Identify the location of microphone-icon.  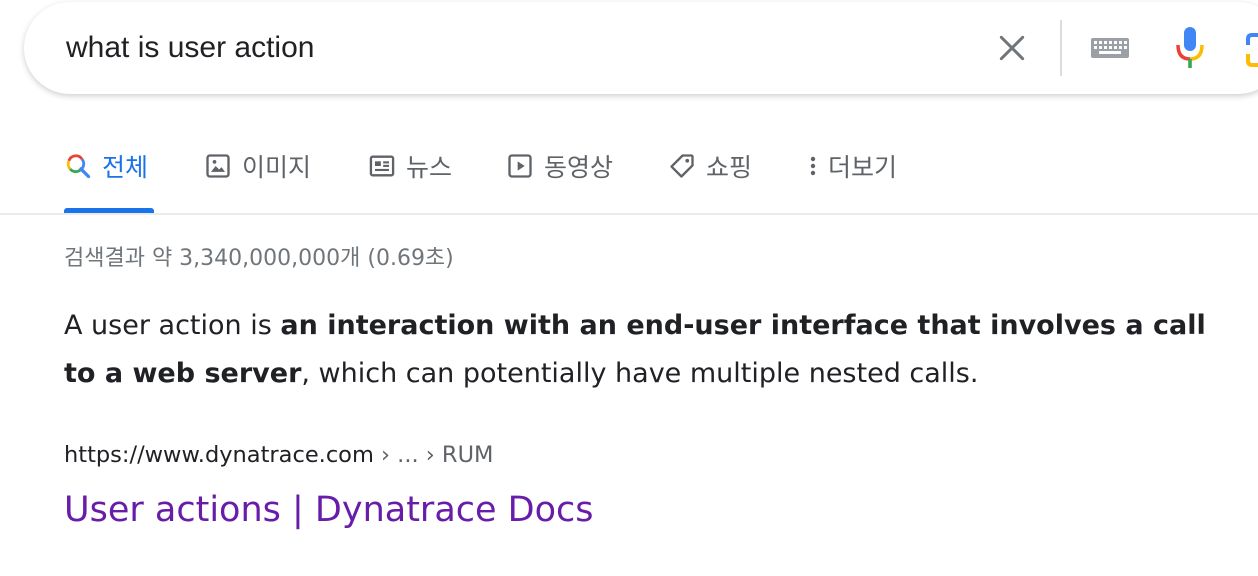
(1190, 47).